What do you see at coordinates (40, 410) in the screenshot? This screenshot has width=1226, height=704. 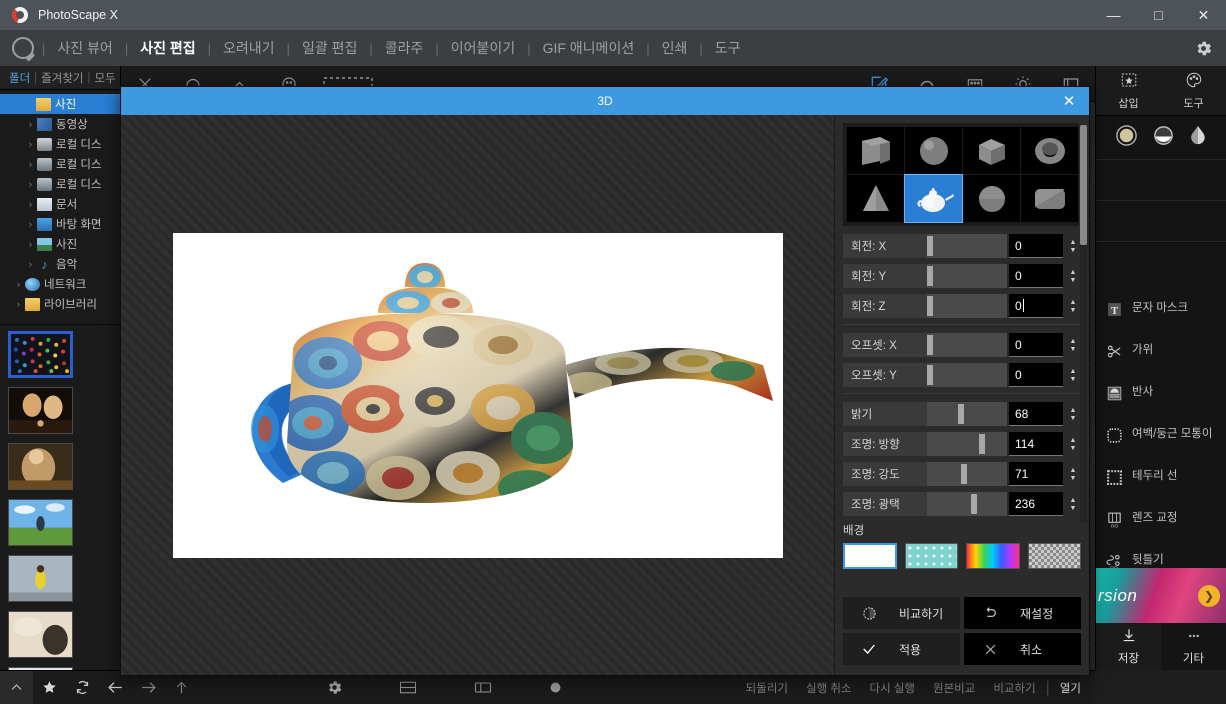 I see `thumbnail-children-candles` at bounding box center [40, 410].